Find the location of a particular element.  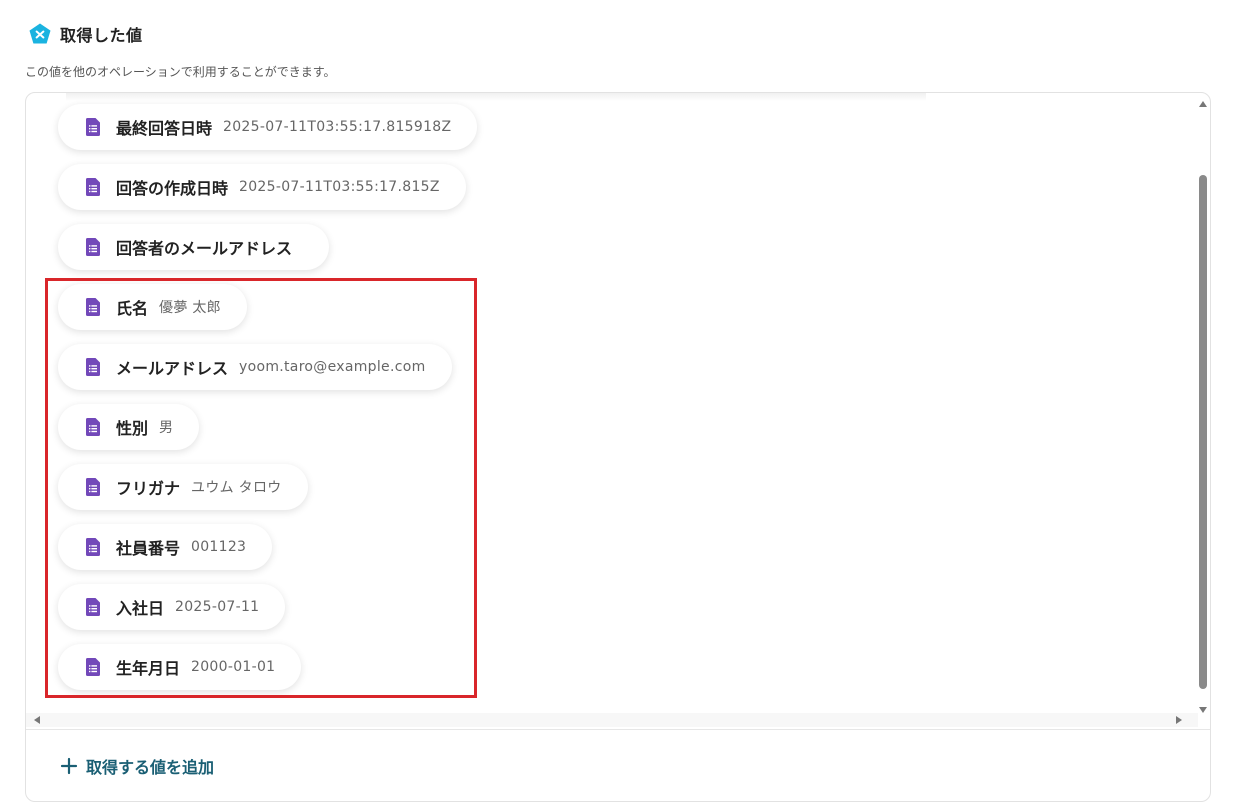

scroll-down-arrow-icon is located at coordinates (1203, 710).